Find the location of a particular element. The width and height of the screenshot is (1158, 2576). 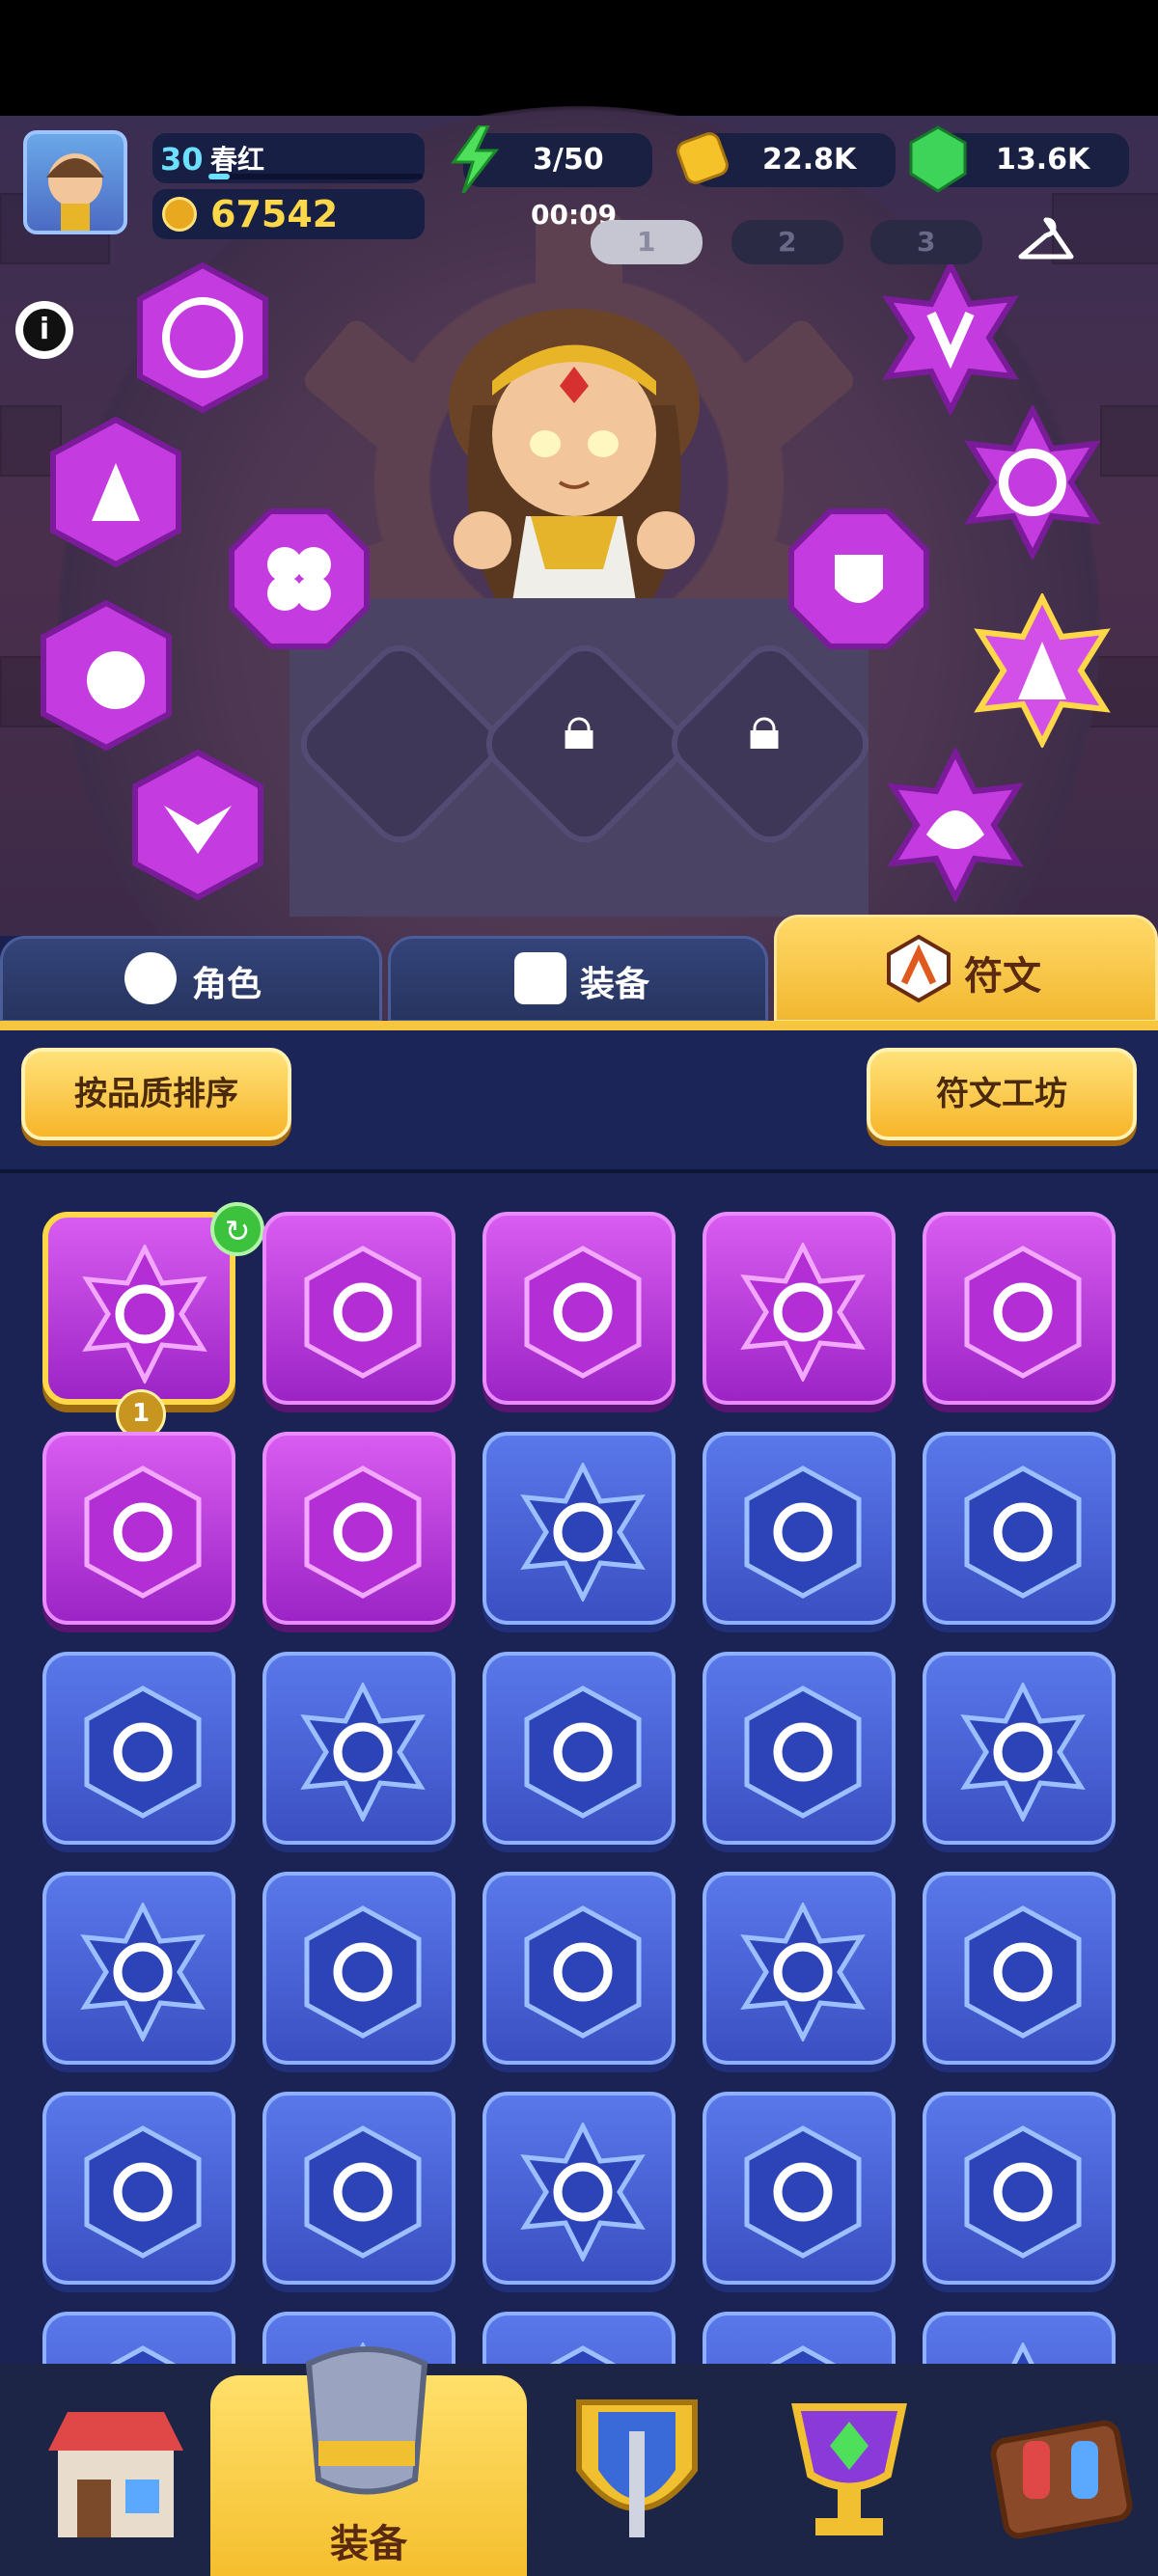

sawblade-rune-icon is located at coordinates (1023, 1753).